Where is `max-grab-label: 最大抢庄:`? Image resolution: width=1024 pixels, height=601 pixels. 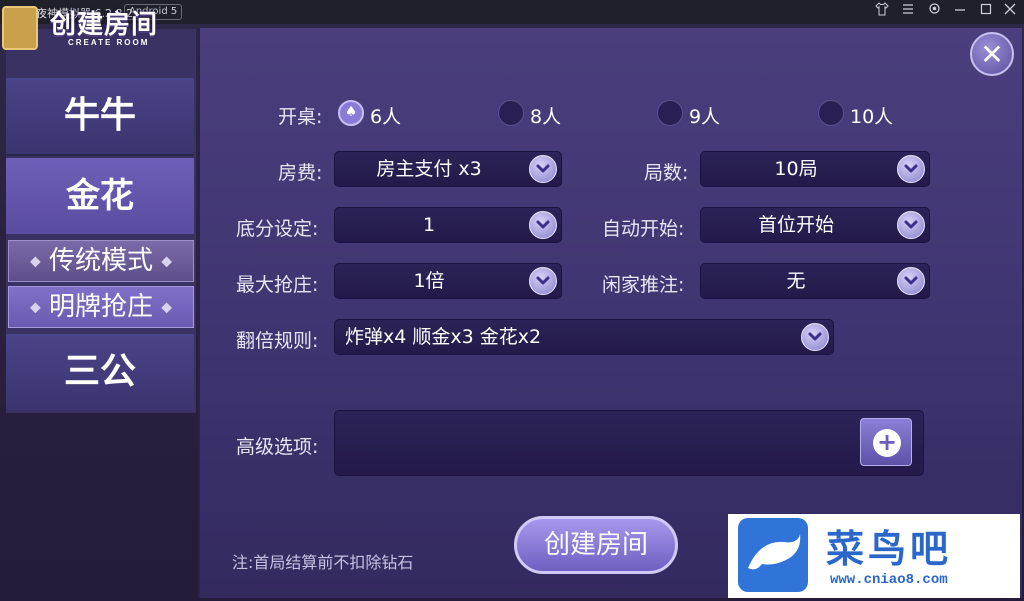 max-grab-label: 最大抢庄: is located at coordinates (277, 285).